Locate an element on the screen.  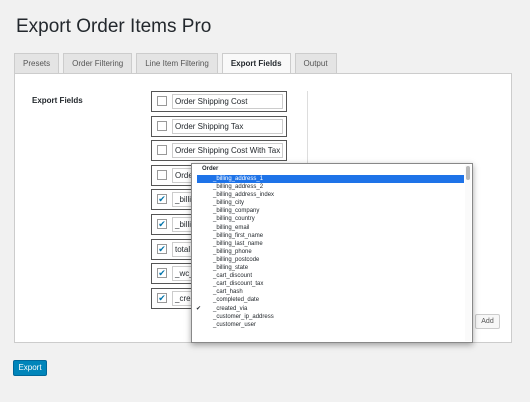
dropdown-option-label: _cart_discount is located at coordinates (233, 276).